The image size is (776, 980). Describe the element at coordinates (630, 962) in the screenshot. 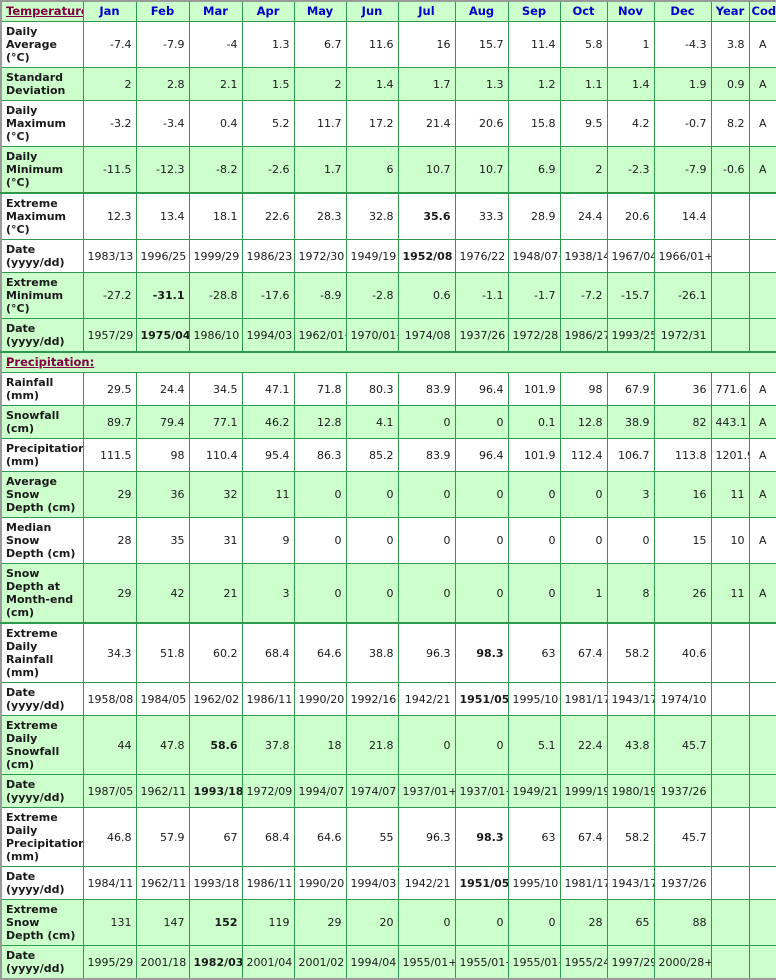

I see `data-cell: 1997/29` at that location.